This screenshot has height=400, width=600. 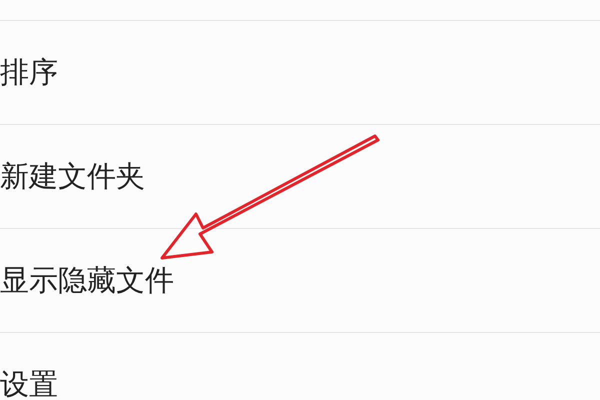 What do you see at coordinates (29, 72) in the screenshot?
I see `menu-item: 排序` at bounding box center [29, 72].